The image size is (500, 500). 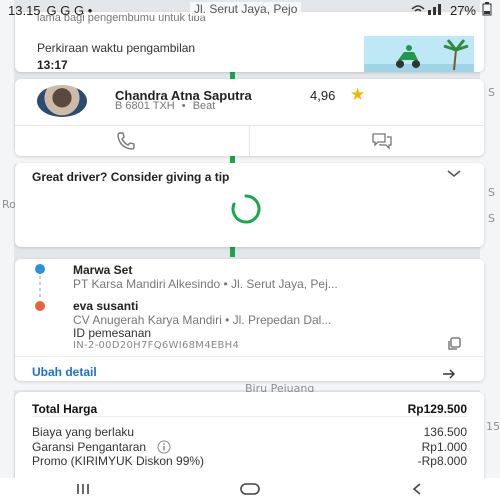 I want to click on location-snippet: Jl. Serut Jaya, Pejo, so click(x=246, y=9).